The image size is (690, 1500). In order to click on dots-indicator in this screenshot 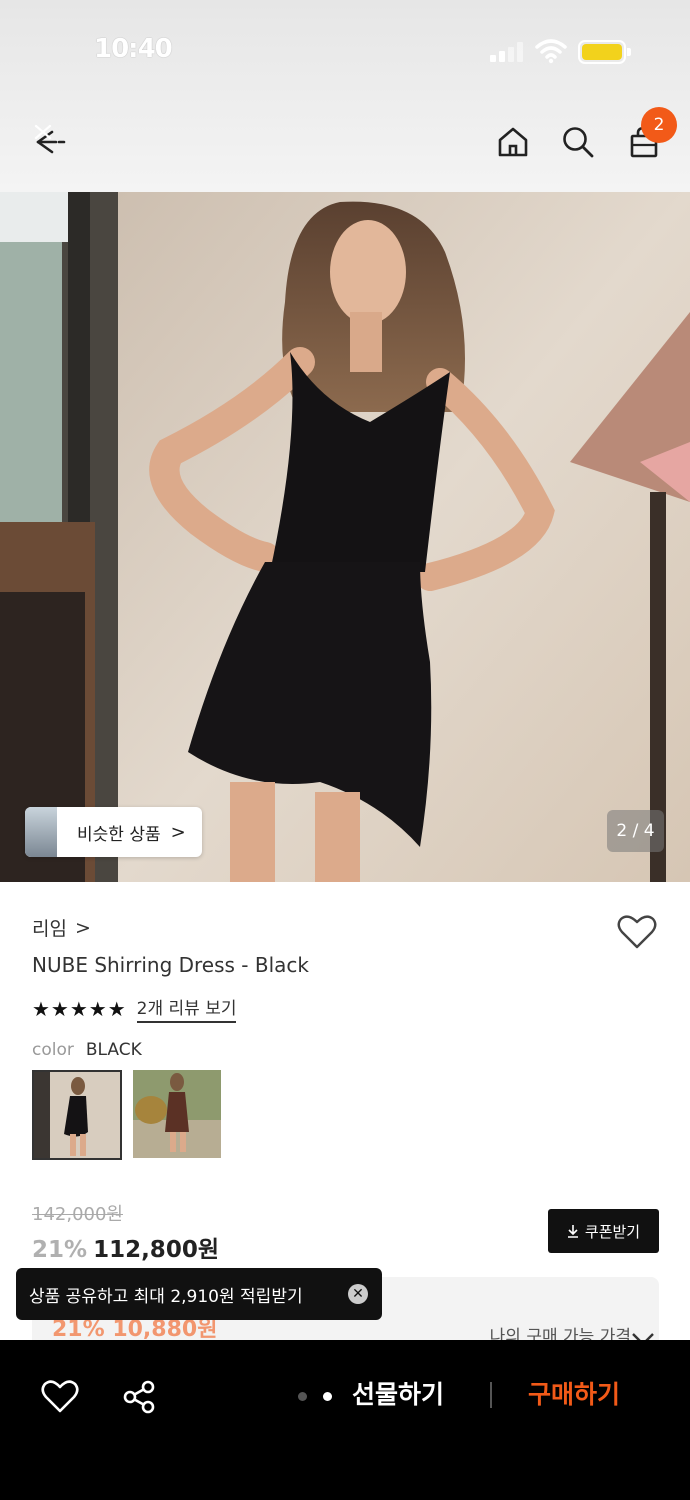, I will do `click(315, 1396)`.